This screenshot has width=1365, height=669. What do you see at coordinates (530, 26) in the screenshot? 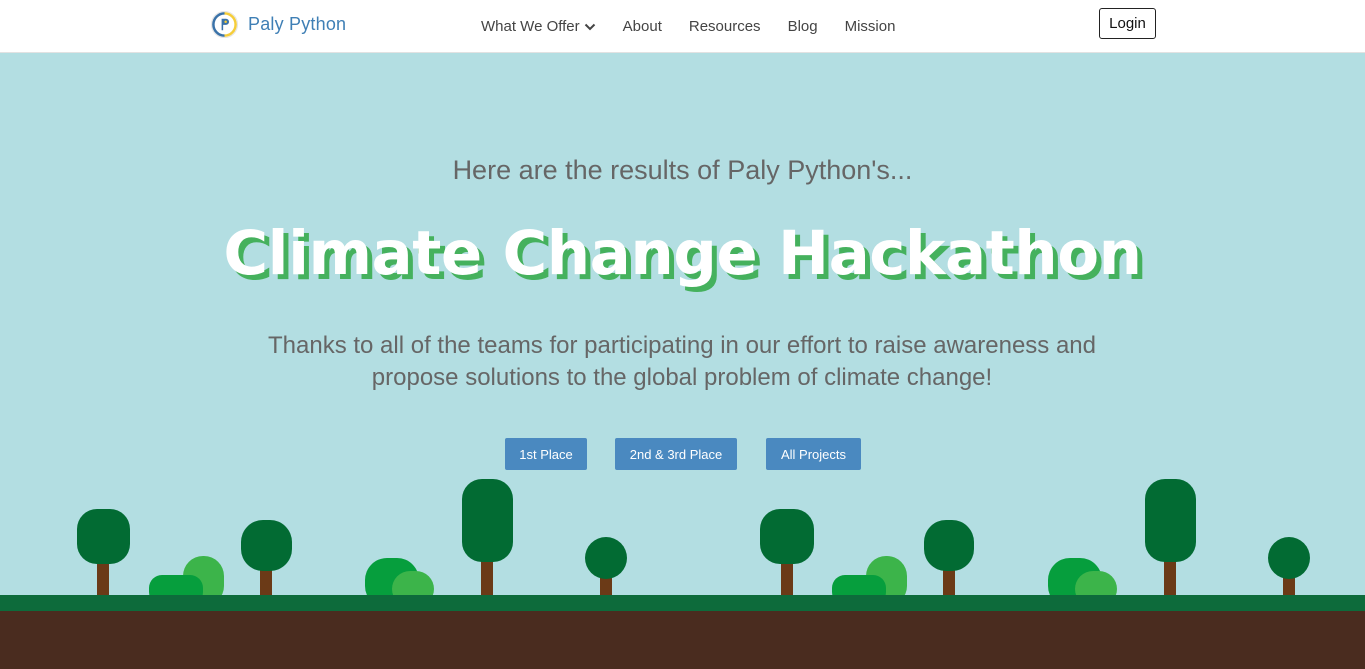
I see `nav-item-label: What We Offer` at bounding box center [530, 26].